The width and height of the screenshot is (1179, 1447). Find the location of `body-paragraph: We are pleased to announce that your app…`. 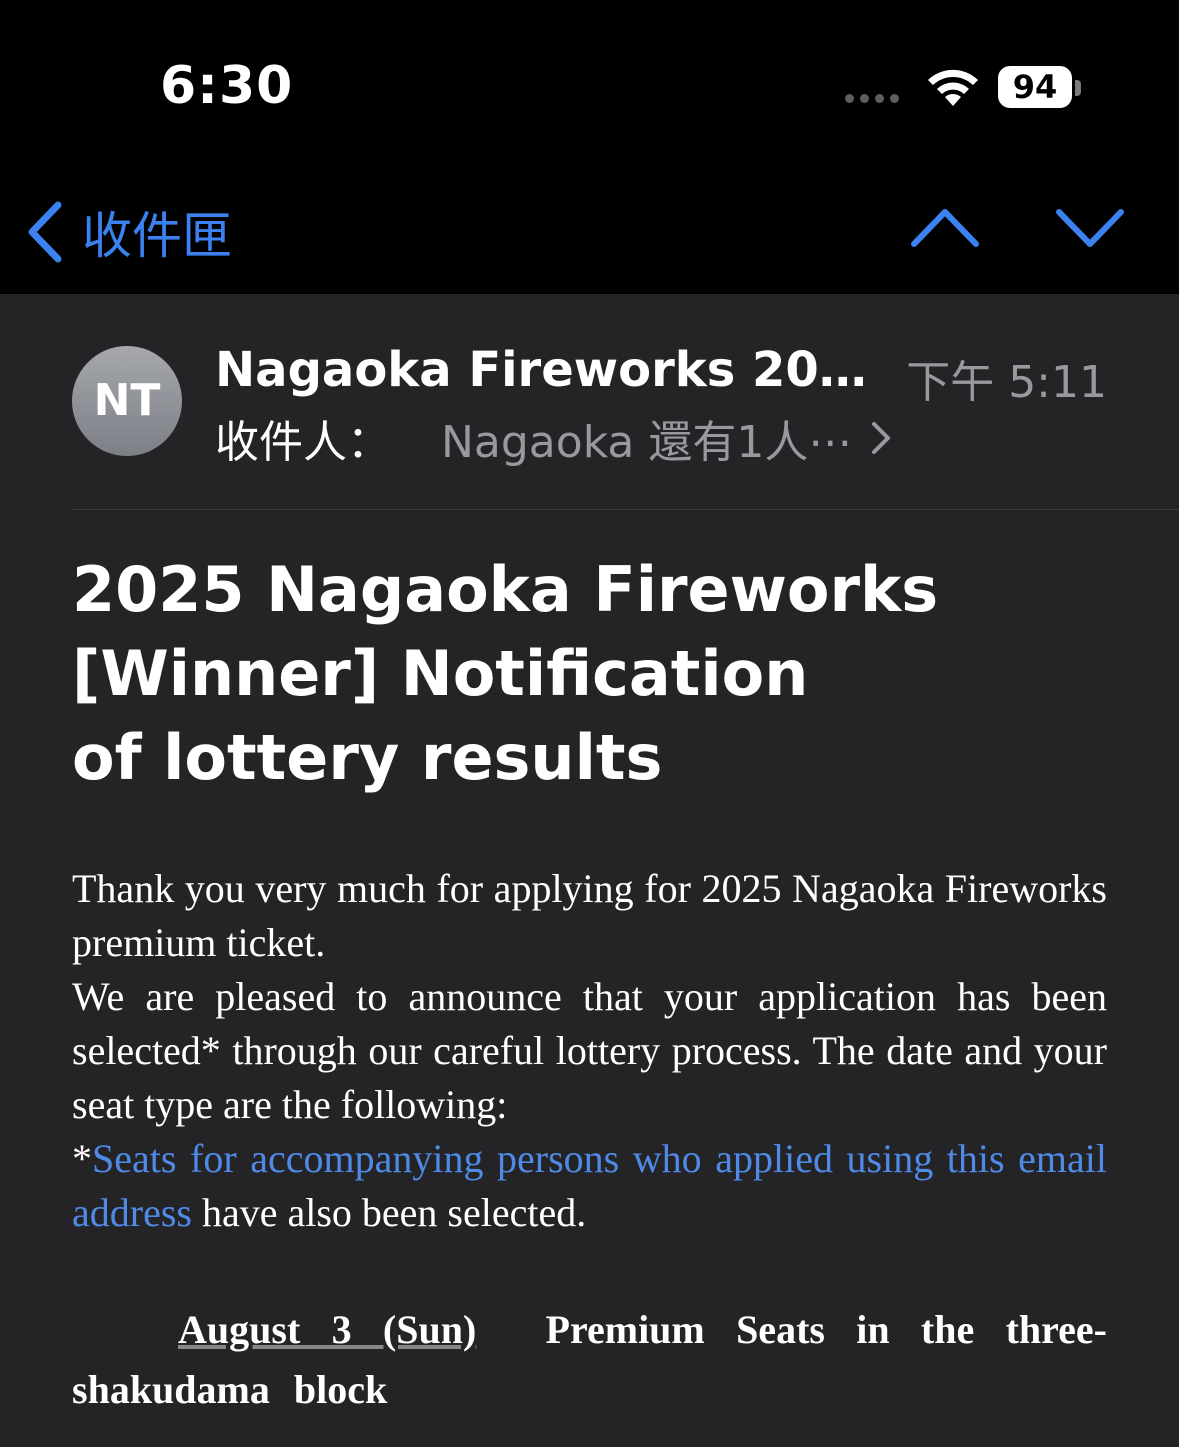

body-paragraph: We are pleased to announce that your app… is located at coordinates (589, 1050).